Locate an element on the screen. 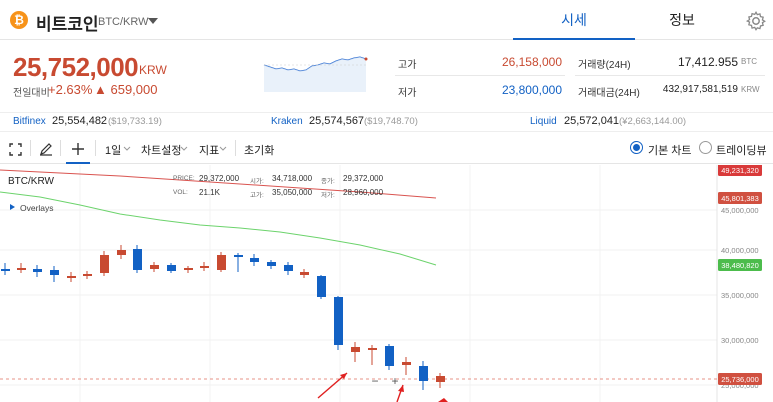 The image size is (773, 402). indicators-button: 지표 is located at coordinates (209, 150).